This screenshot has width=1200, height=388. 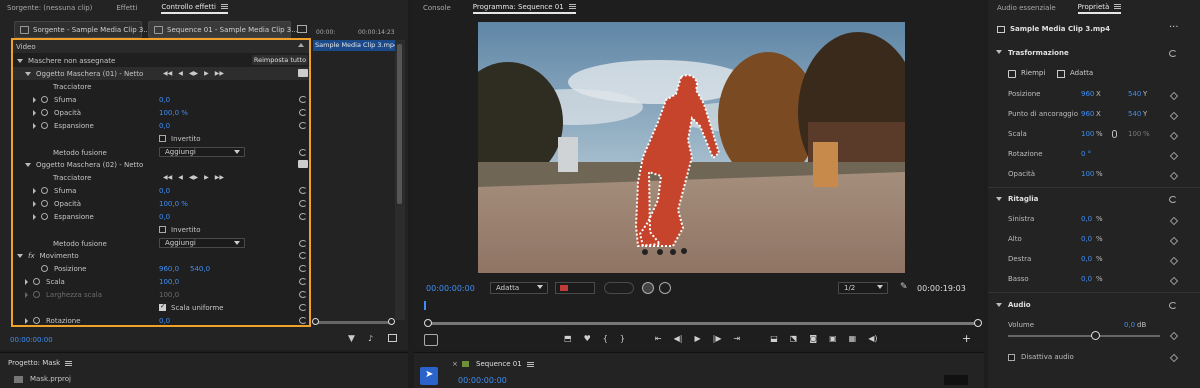 What do you see at coordinates (392, 338) in the screenshot?
I see `export-icon` at bounding box center [392, 338].